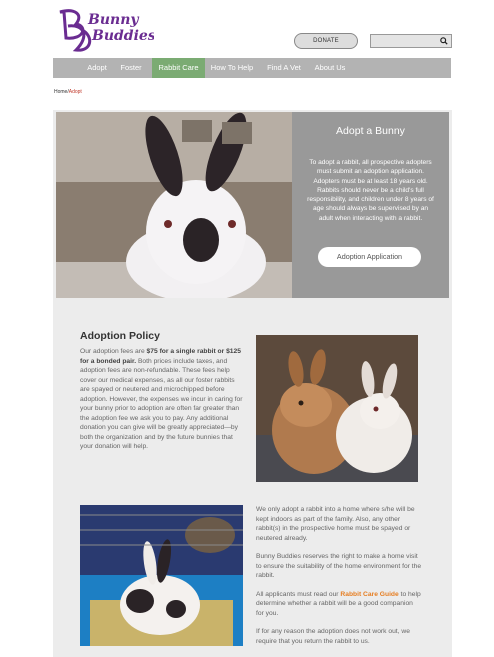  What do you see at coordinates (178, 68) in the screenshot?
I see `nav-rabbit-care: Rabbit Care` at bounding box center [178, 68].